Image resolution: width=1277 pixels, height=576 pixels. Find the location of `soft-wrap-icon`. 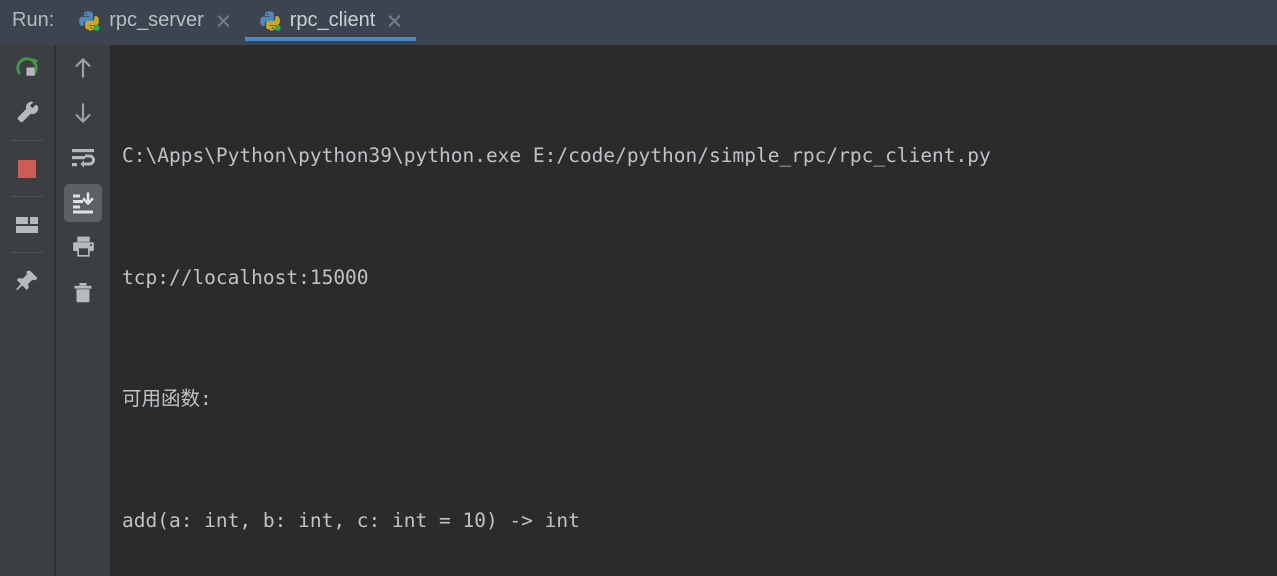

soft-wrap-icon is located at coordinates (83, 158).